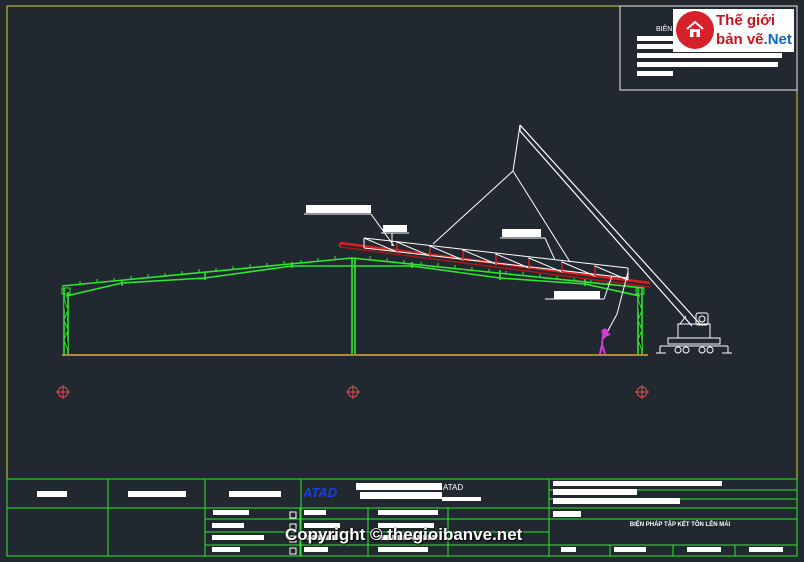 The image size is (804, 562). What do you see at coordinates (404, 534) in the screenshot?
I see `copyright-watermark: Copyright © thegioibanve.net` at bounding box center [404, 534].